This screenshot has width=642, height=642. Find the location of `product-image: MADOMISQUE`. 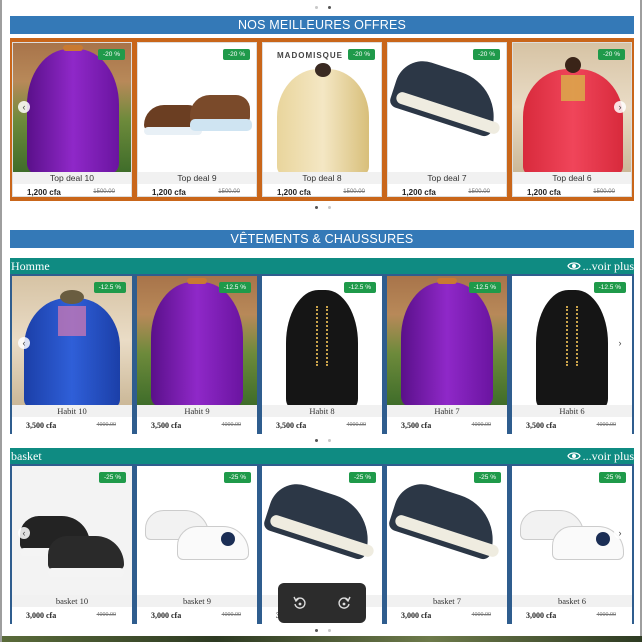

product-image: MADOMISQUE is located at coordinates (322, 107).